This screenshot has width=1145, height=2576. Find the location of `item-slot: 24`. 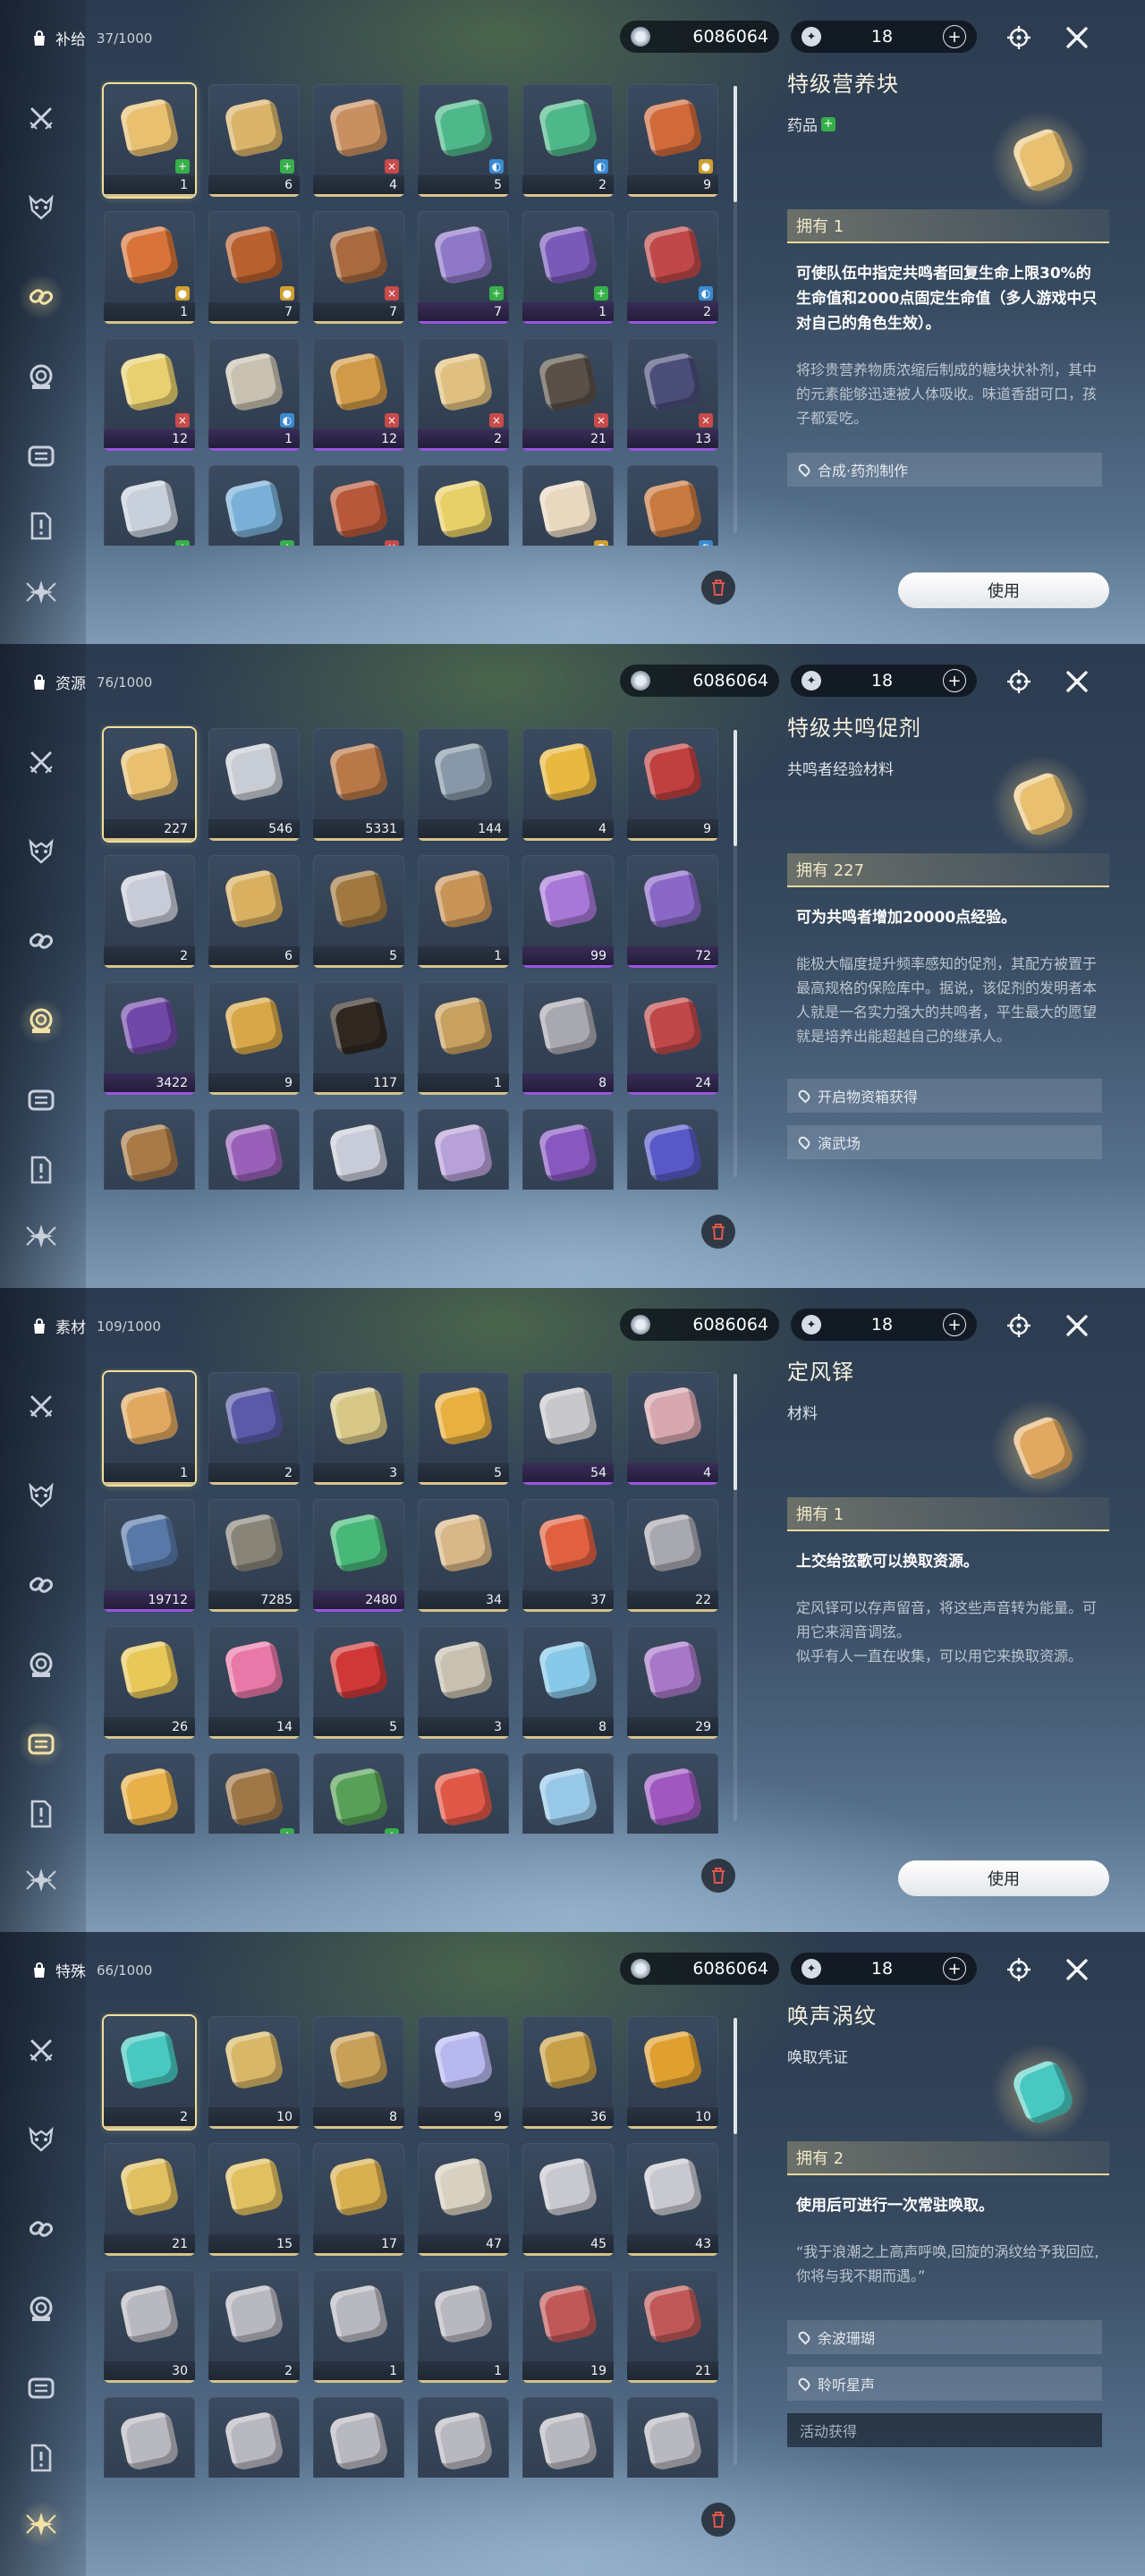

item-slot: 24 is located at coordinates (672, 1038).